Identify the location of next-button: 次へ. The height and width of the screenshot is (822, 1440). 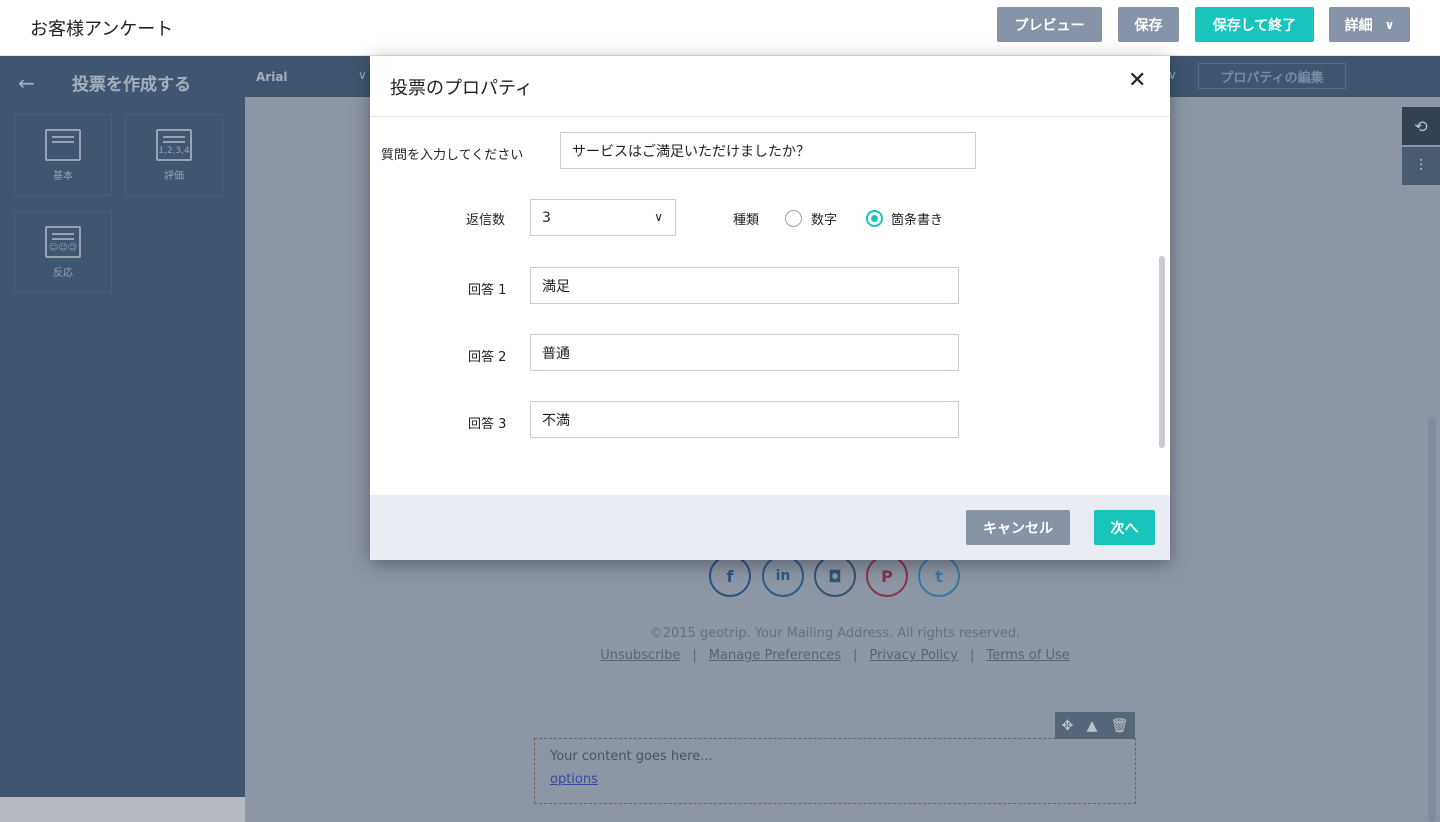
(1124, 527).